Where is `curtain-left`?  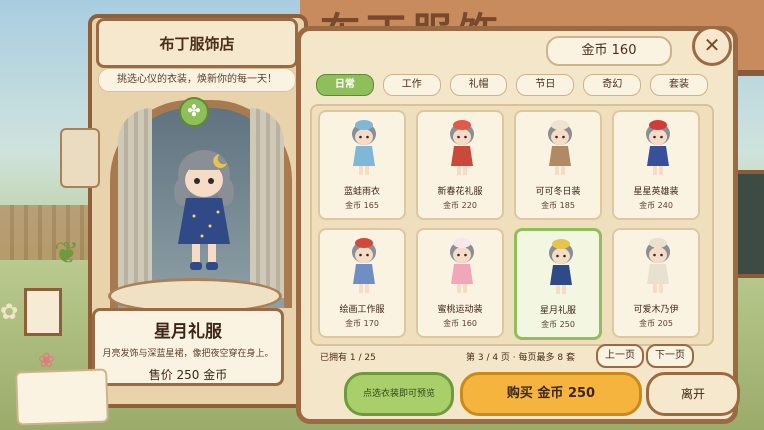 curtain-left is located at coordinates (135, 203).